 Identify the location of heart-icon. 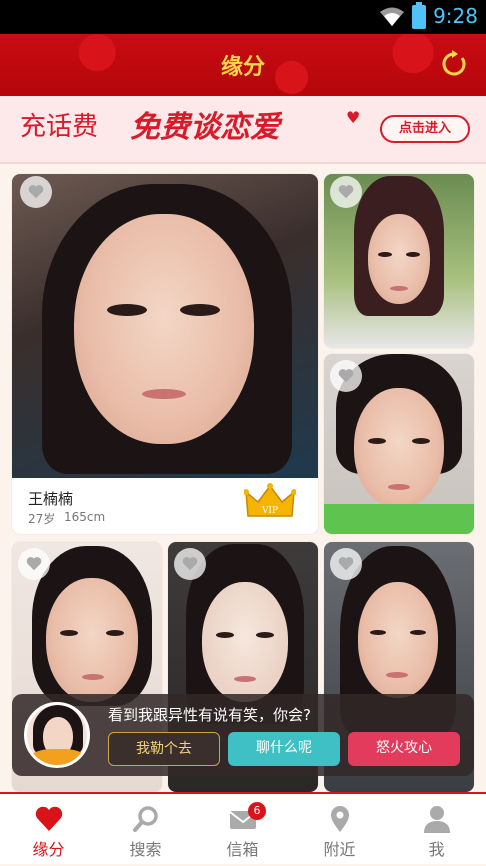
(48, 818).